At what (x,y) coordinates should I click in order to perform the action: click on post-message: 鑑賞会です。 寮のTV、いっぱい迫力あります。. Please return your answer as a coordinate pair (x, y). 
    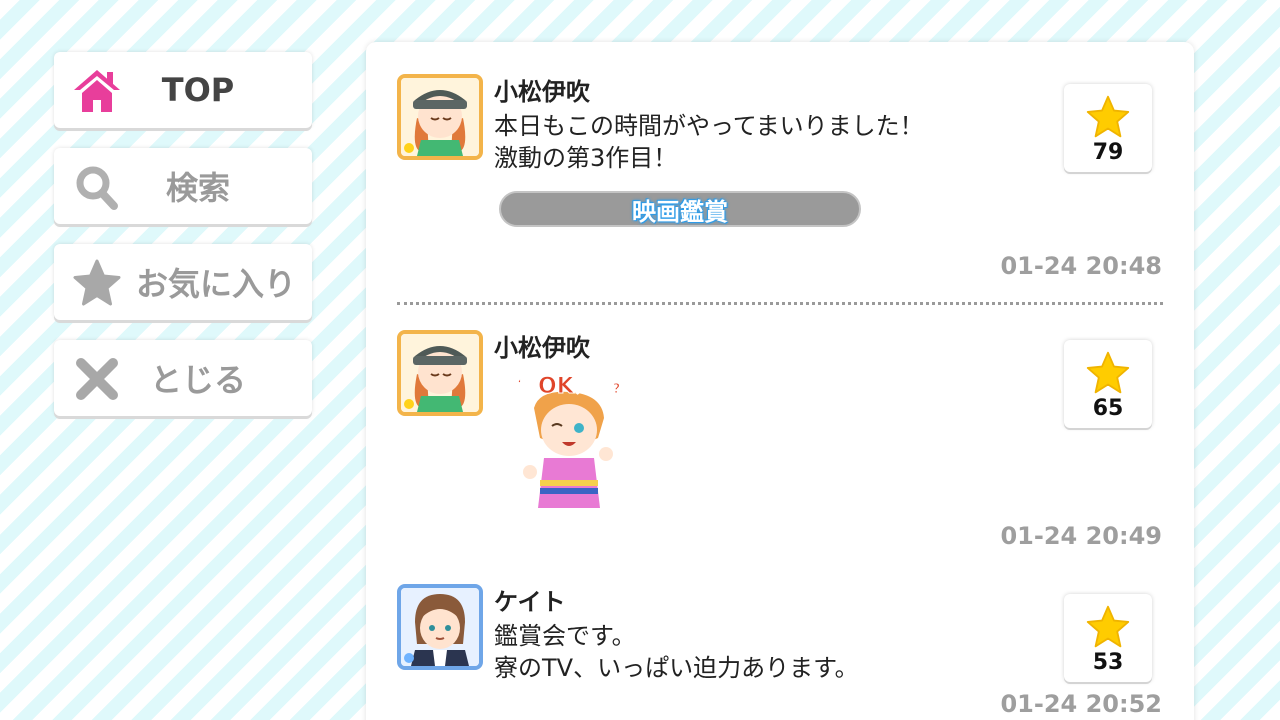
    Looking at the image, I should click on (676, 652).